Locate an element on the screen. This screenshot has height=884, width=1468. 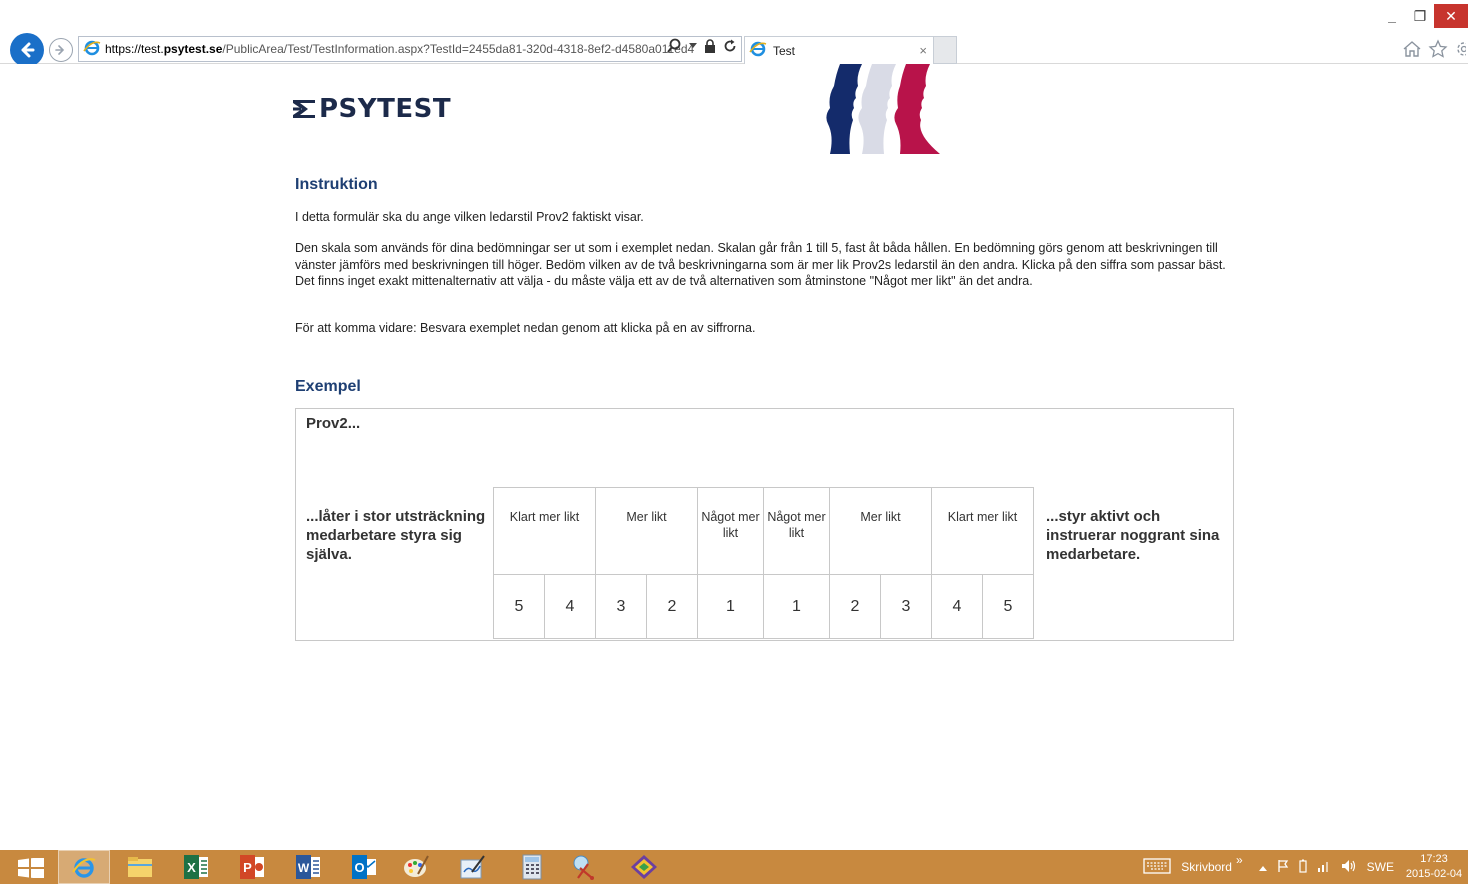
refresh-icon is located at coordinates (730, 46).